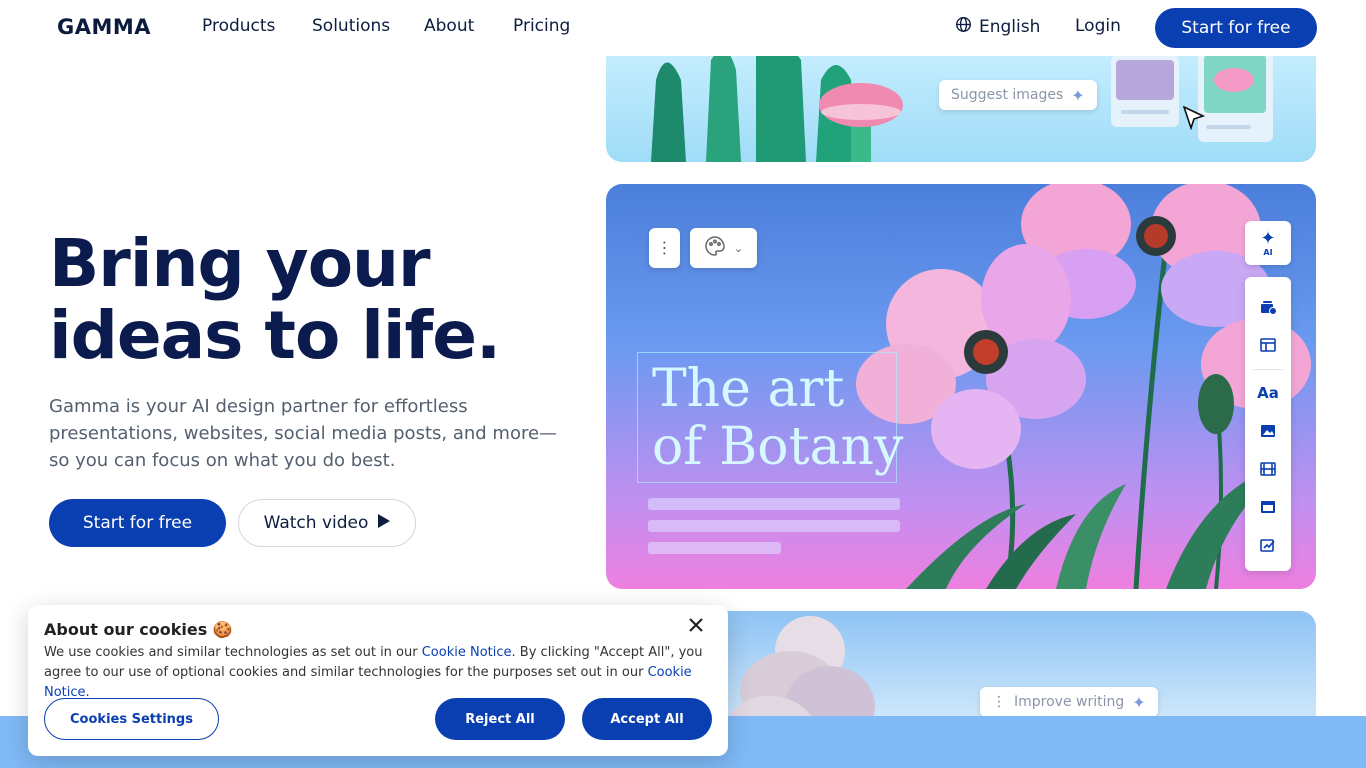  I want to click on watch-video-button: Watch video, so click(327, 523).